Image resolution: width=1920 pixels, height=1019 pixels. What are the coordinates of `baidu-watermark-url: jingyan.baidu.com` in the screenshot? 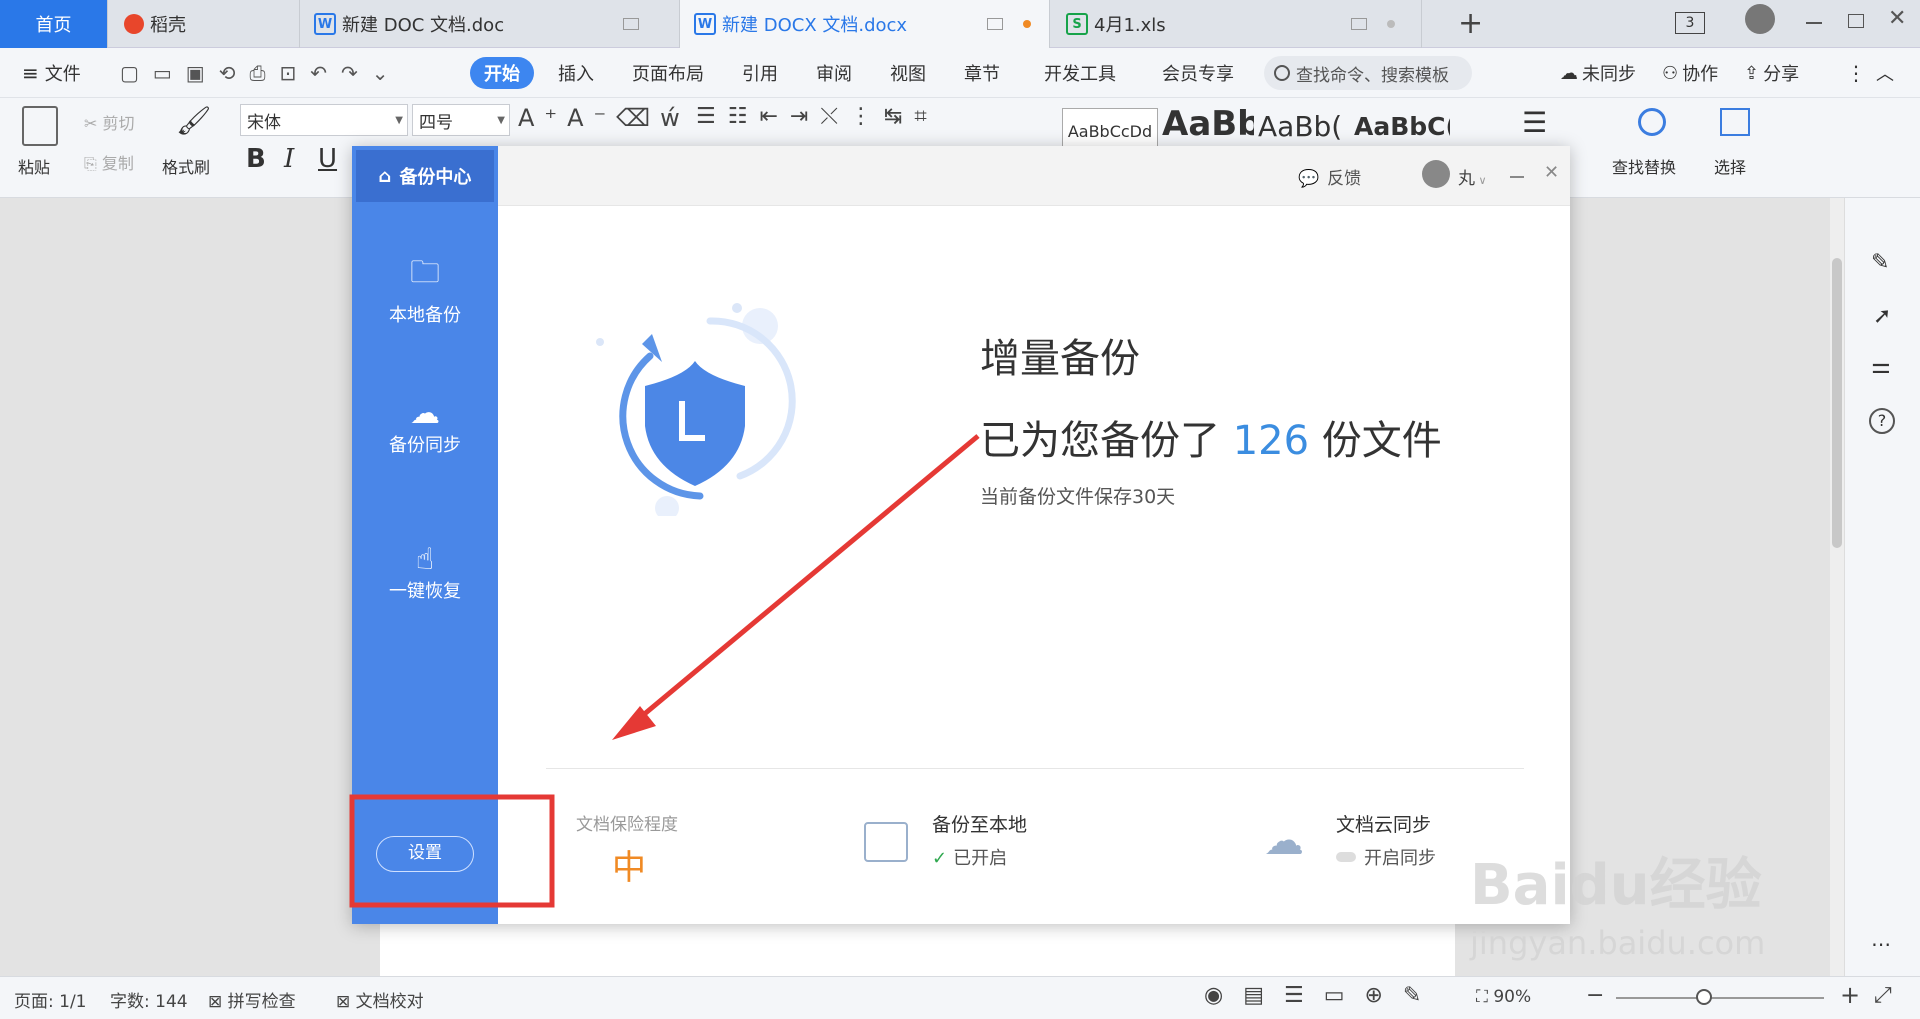 It's located at (1618, 943).